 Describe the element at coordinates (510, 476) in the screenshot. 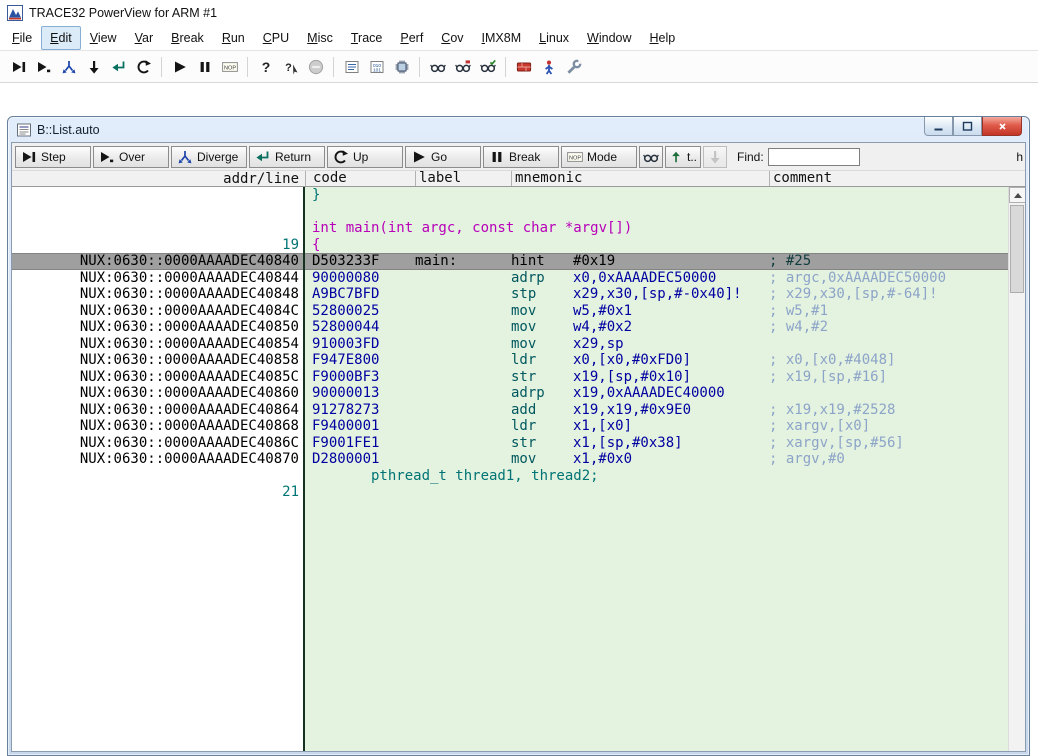

I see `list-row-source: pthread_t thread1, thread2;` at that location.